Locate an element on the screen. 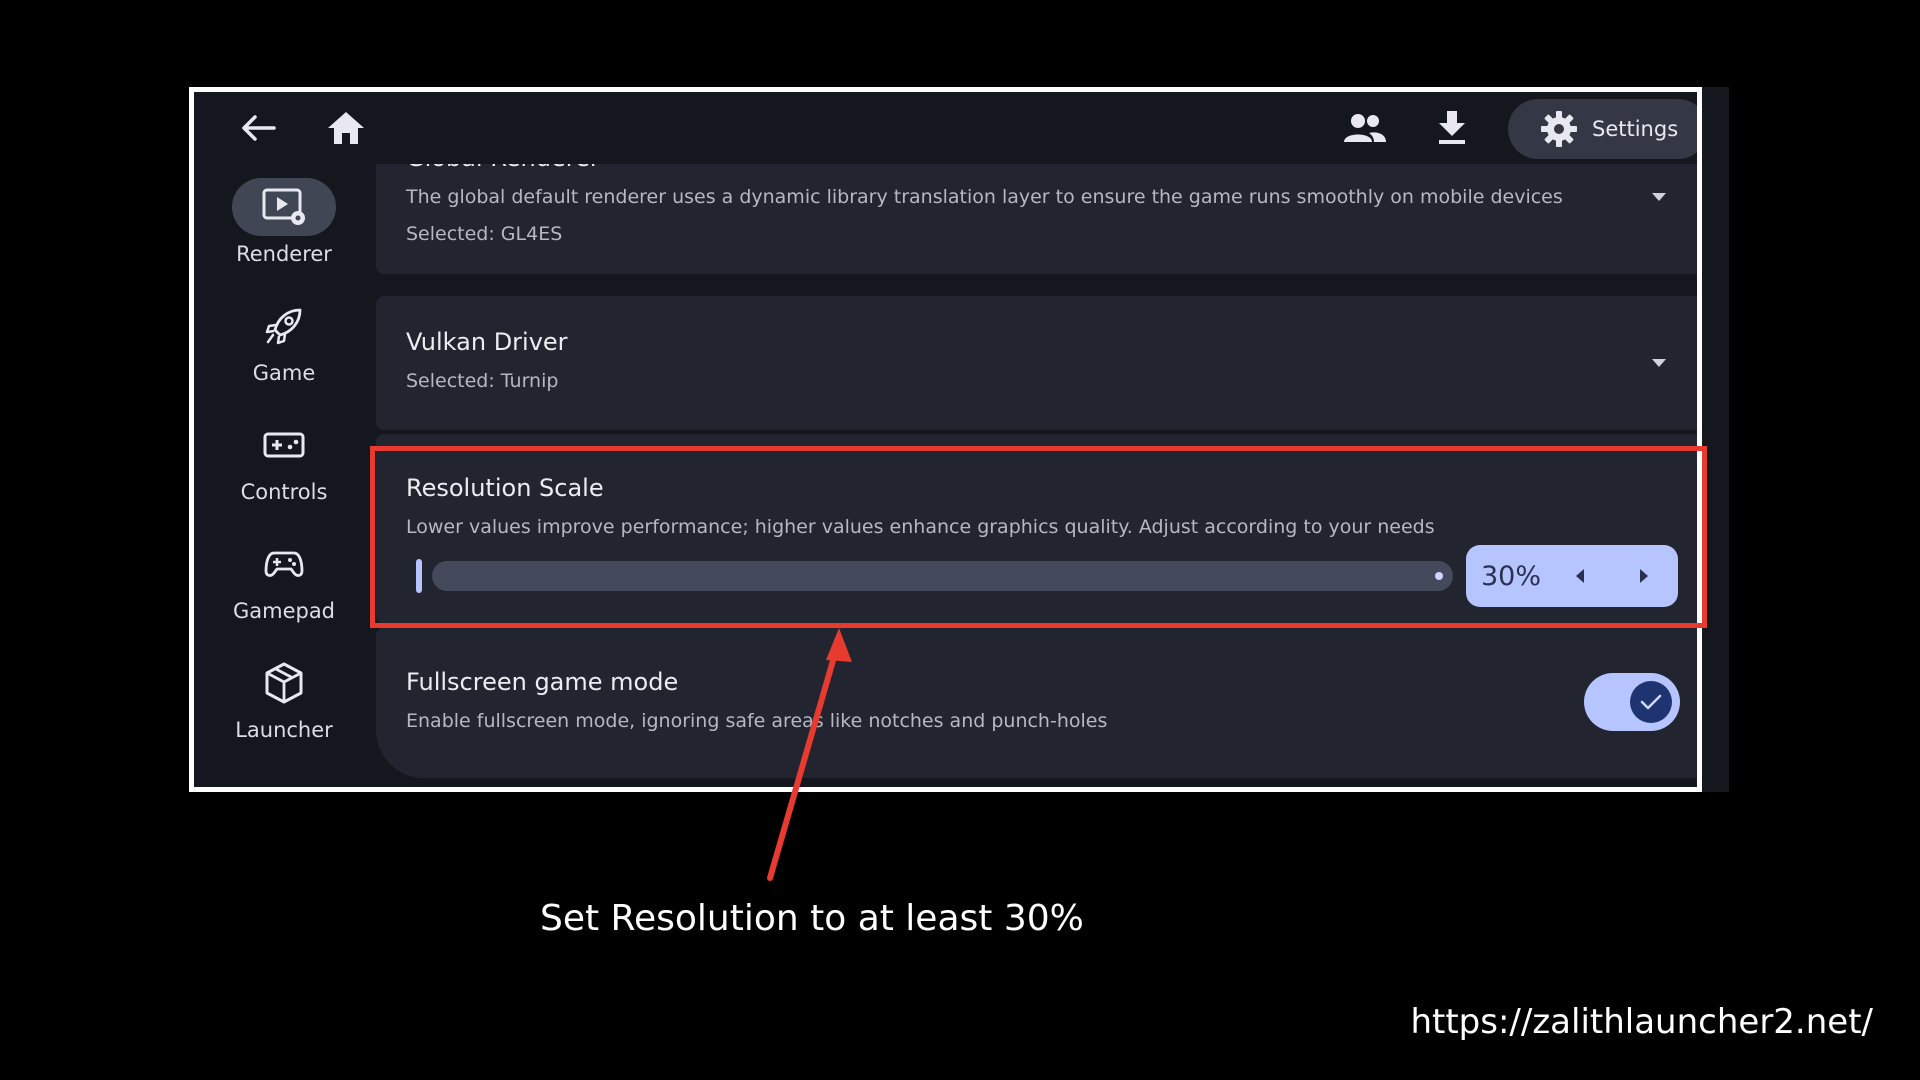 The width and height of the screenshot is (1920, 1080). sidebar-item-launcher: Launcher is located at coordinates (284, 698).